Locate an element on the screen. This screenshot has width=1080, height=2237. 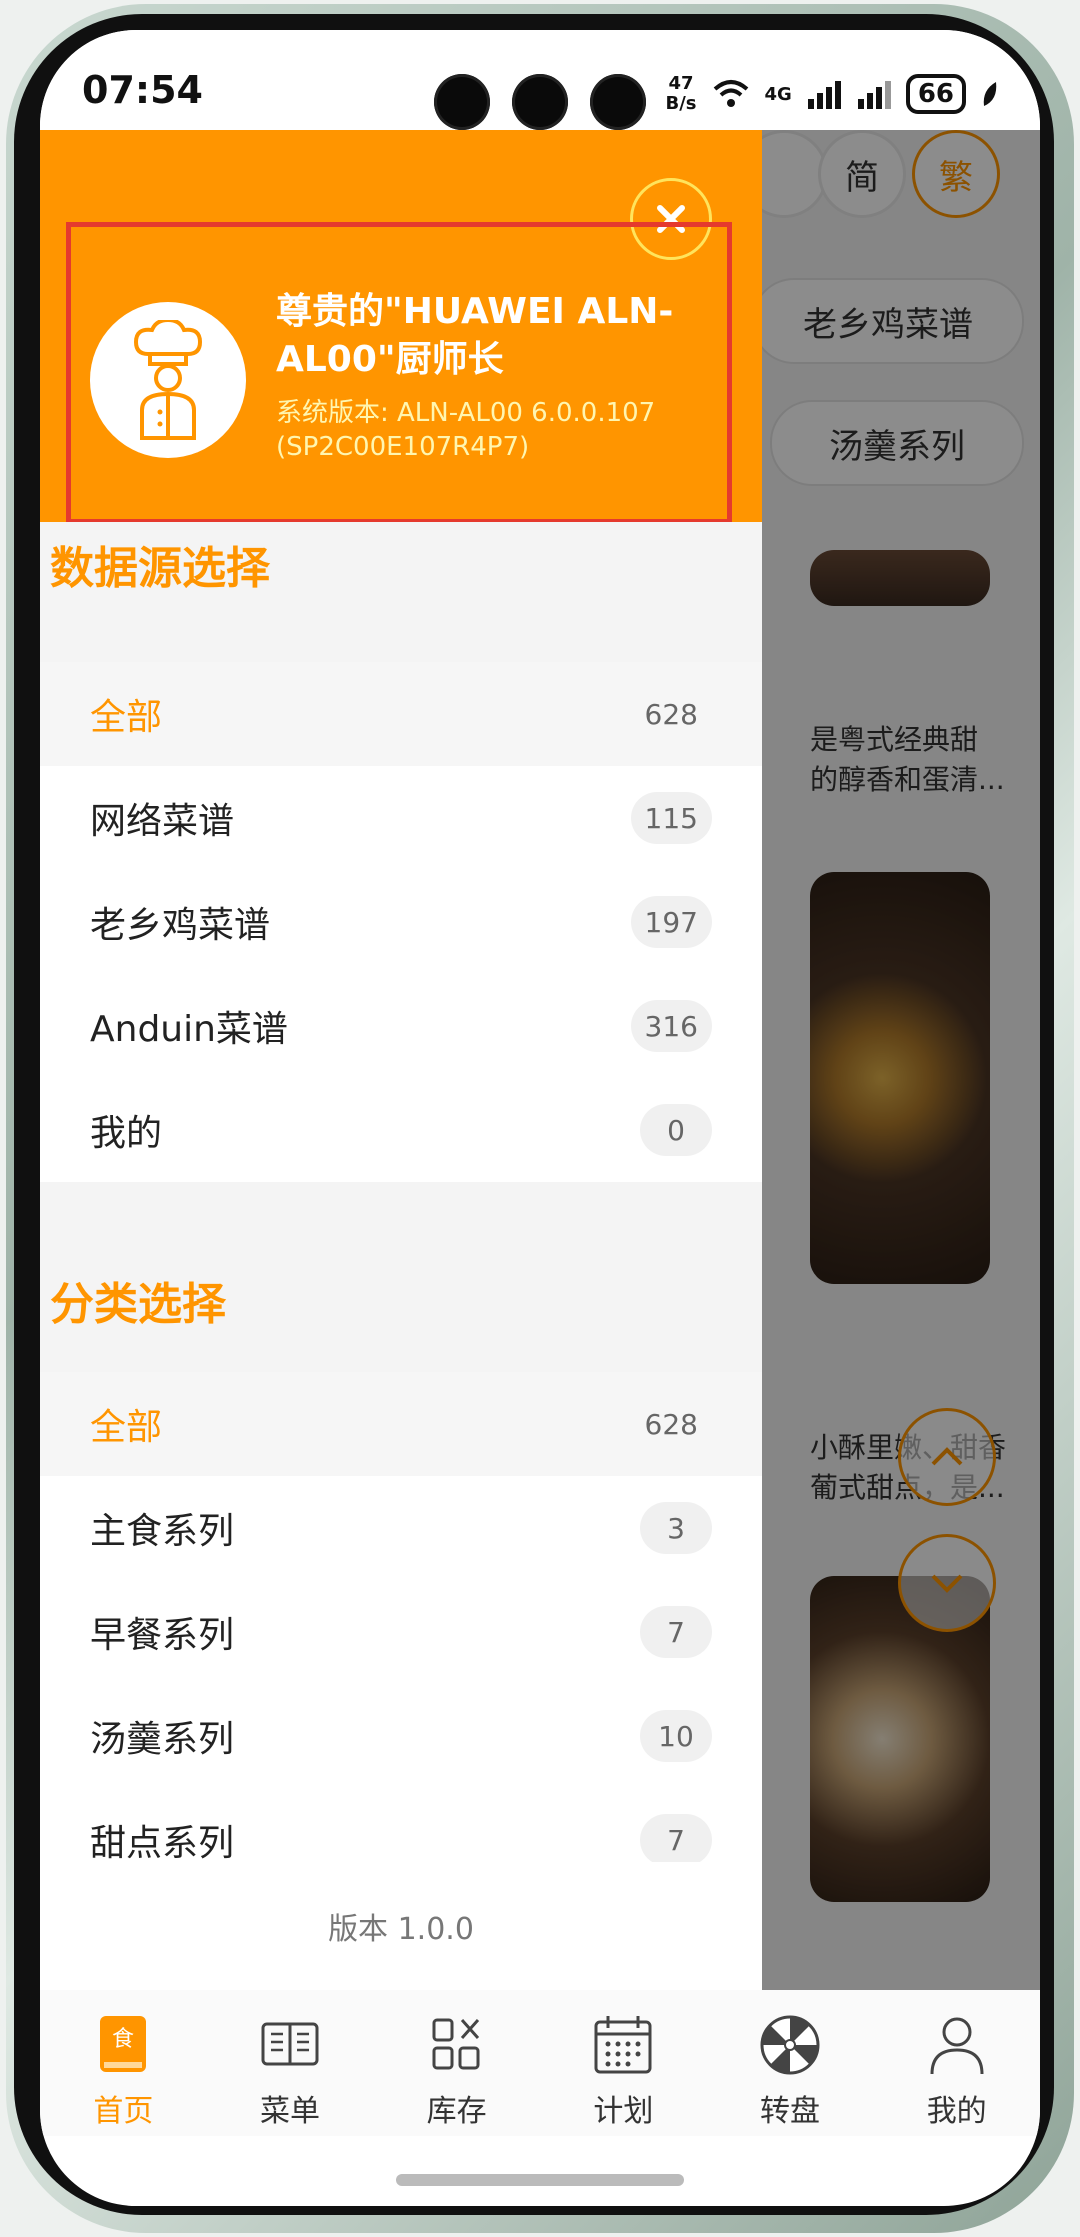
list-item: 早餐系列 7 is located at coordinates (401, 1632).